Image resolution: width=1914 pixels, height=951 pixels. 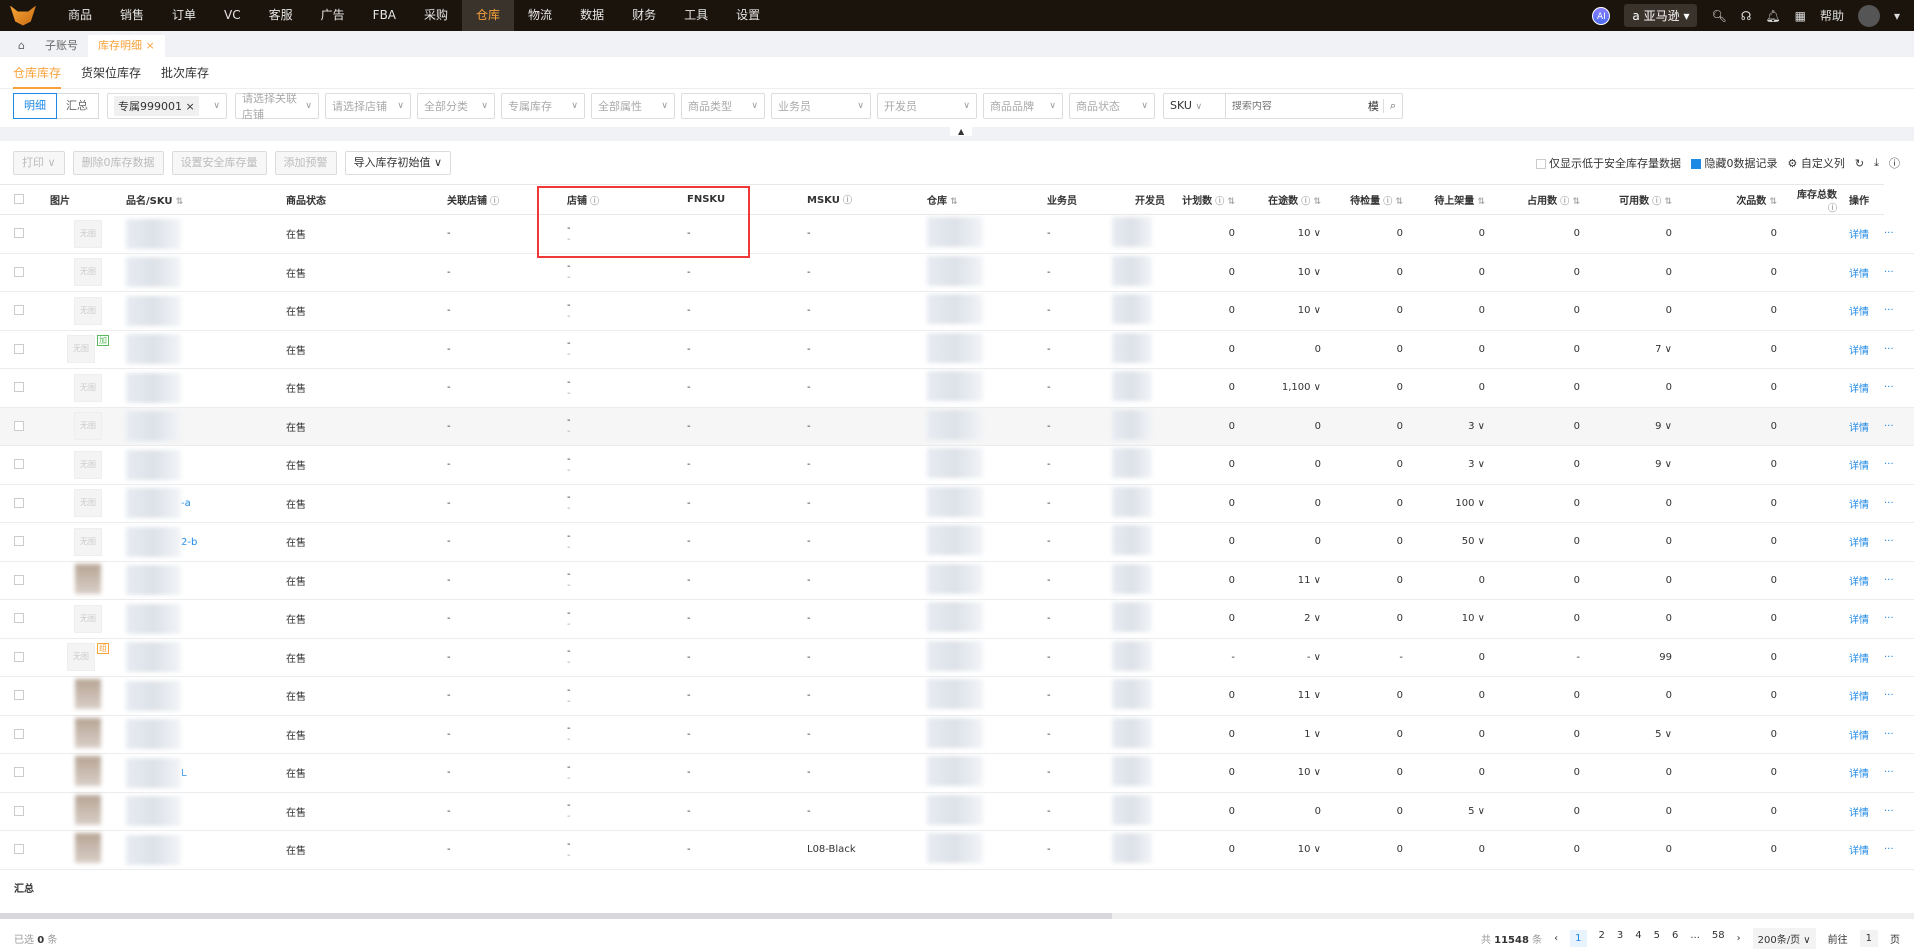 What do you see at coordinates (1696, 164) in the screenshot?
I see `checkbox-checked` at bounding box center [1696, 164].